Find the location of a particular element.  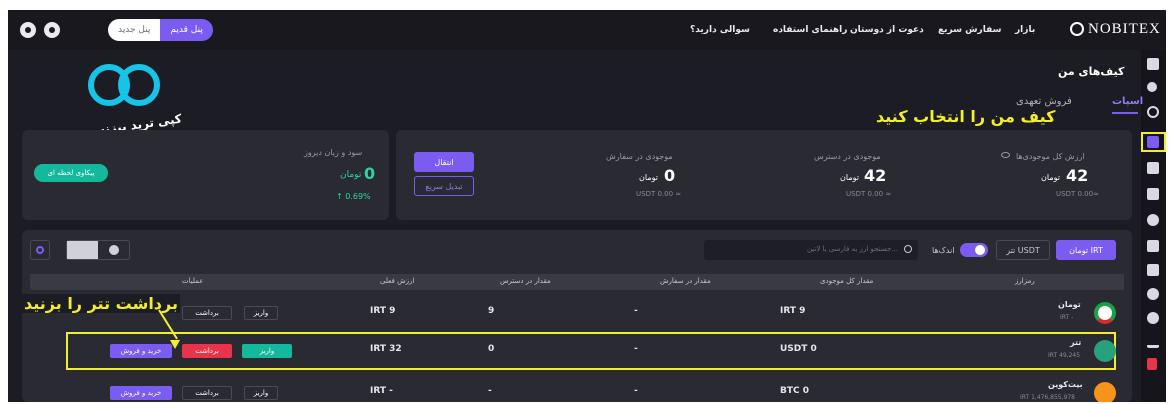

info-icon is located at coordinates (1153, 318).